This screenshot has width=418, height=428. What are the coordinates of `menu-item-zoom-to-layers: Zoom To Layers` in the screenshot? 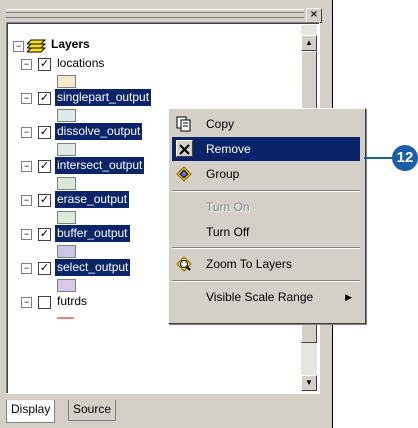 It's located at (266, 264).